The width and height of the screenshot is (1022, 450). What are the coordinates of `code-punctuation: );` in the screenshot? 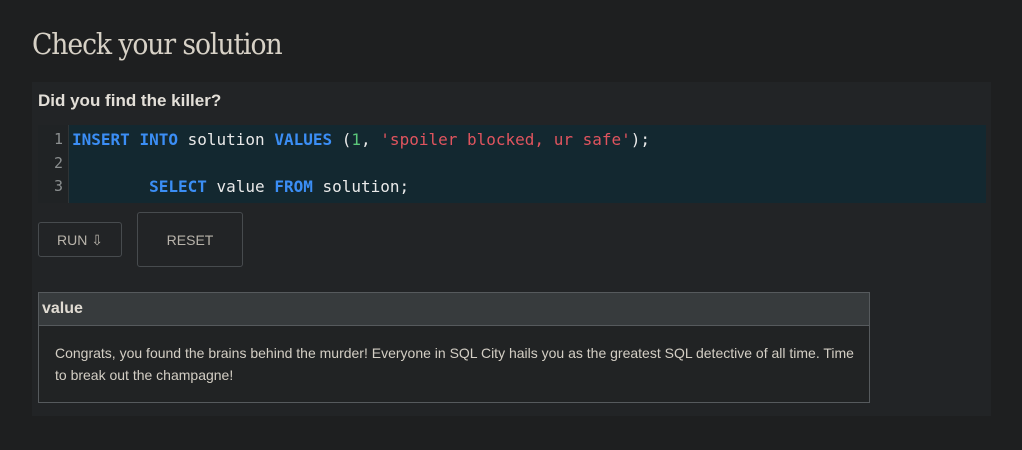 It's located at (640, 139).